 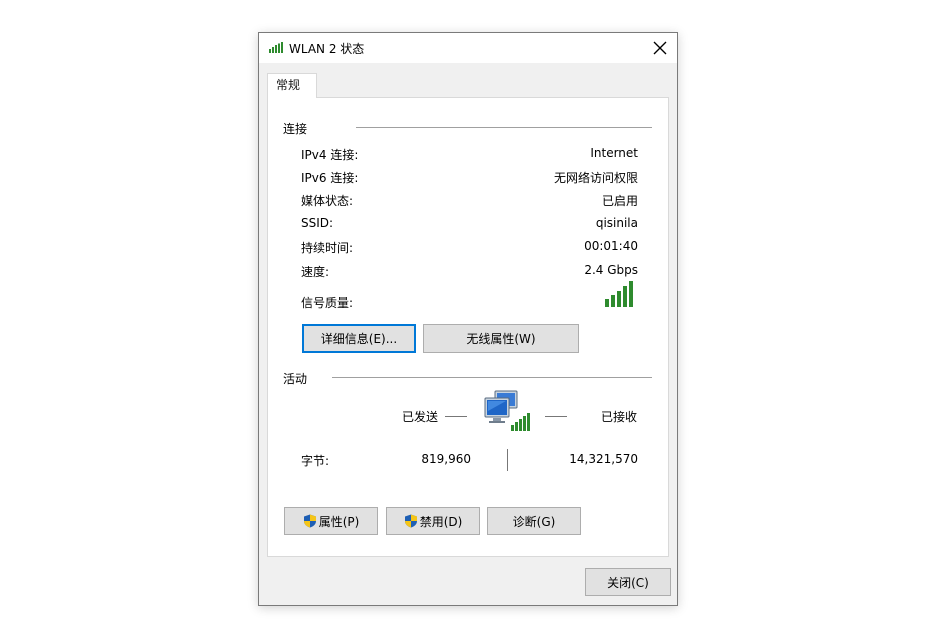 I want to click on title-bar: WLAN 2 状态, so click(x=468, y=48).